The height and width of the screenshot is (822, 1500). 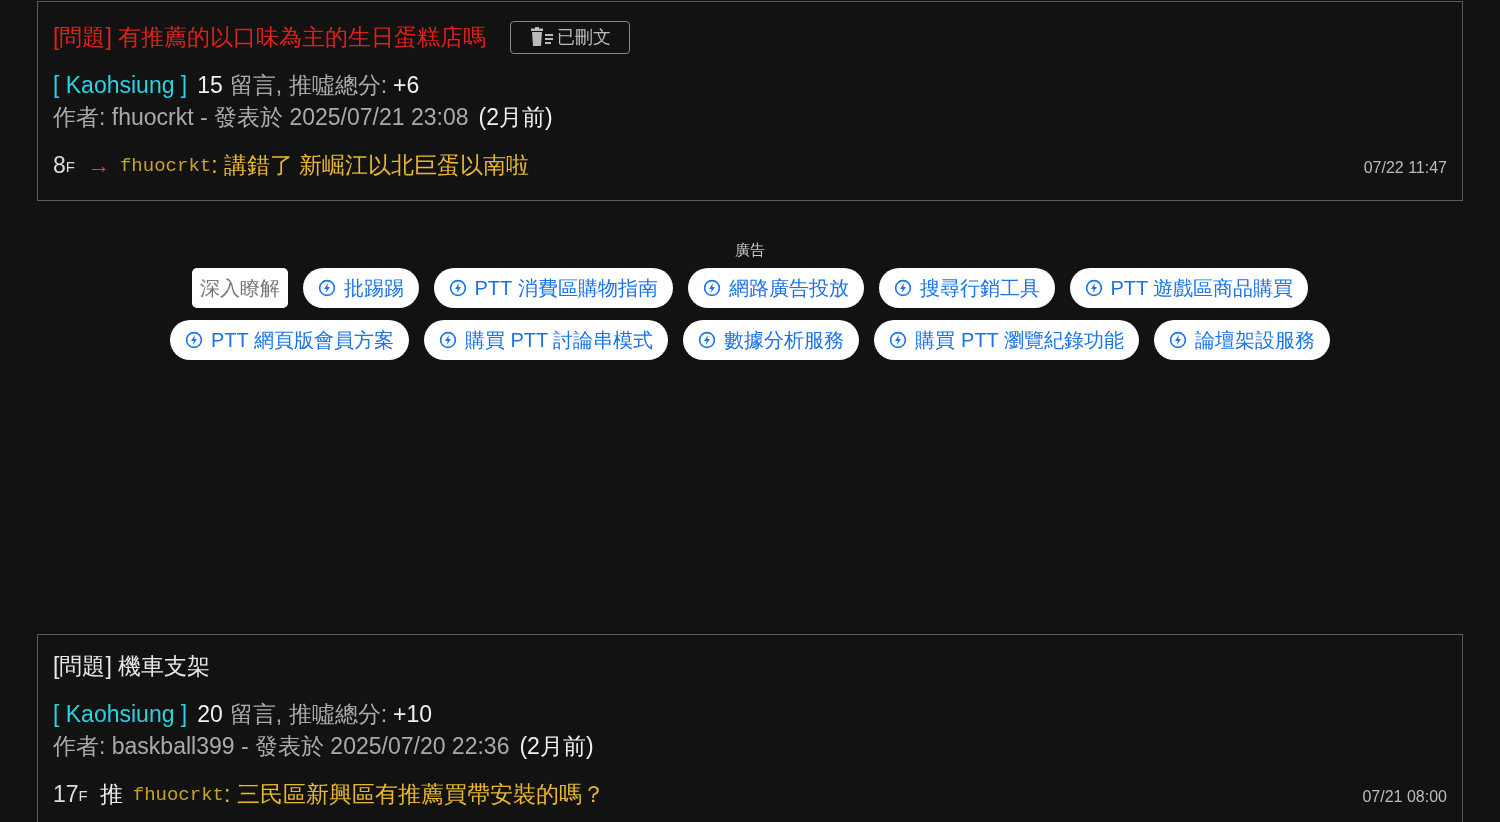 What do you see at coordinates (1189, 287) in the screenshot?
I see `ad-chip: PTT 遊戲區商品購買` at bounding box center [1189, 287].